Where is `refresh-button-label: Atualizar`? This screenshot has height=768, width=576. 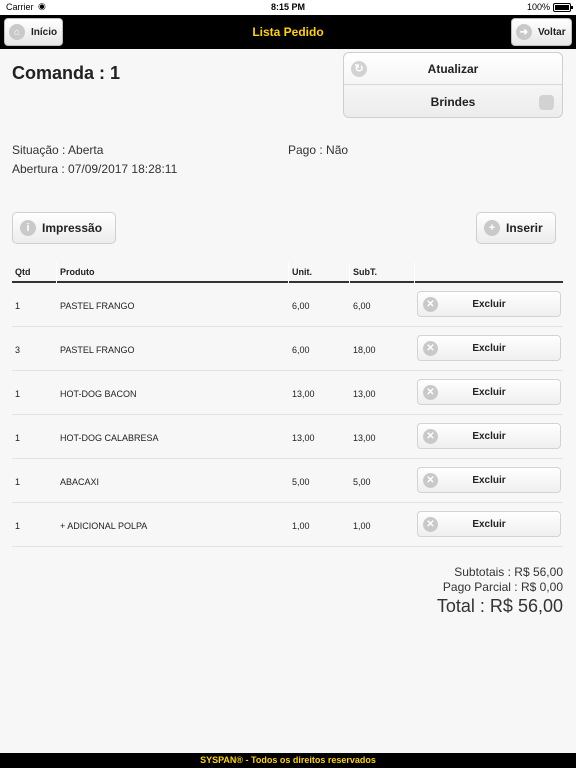 refresh-button-label: Atualizar is located at coordinates (453, 69).